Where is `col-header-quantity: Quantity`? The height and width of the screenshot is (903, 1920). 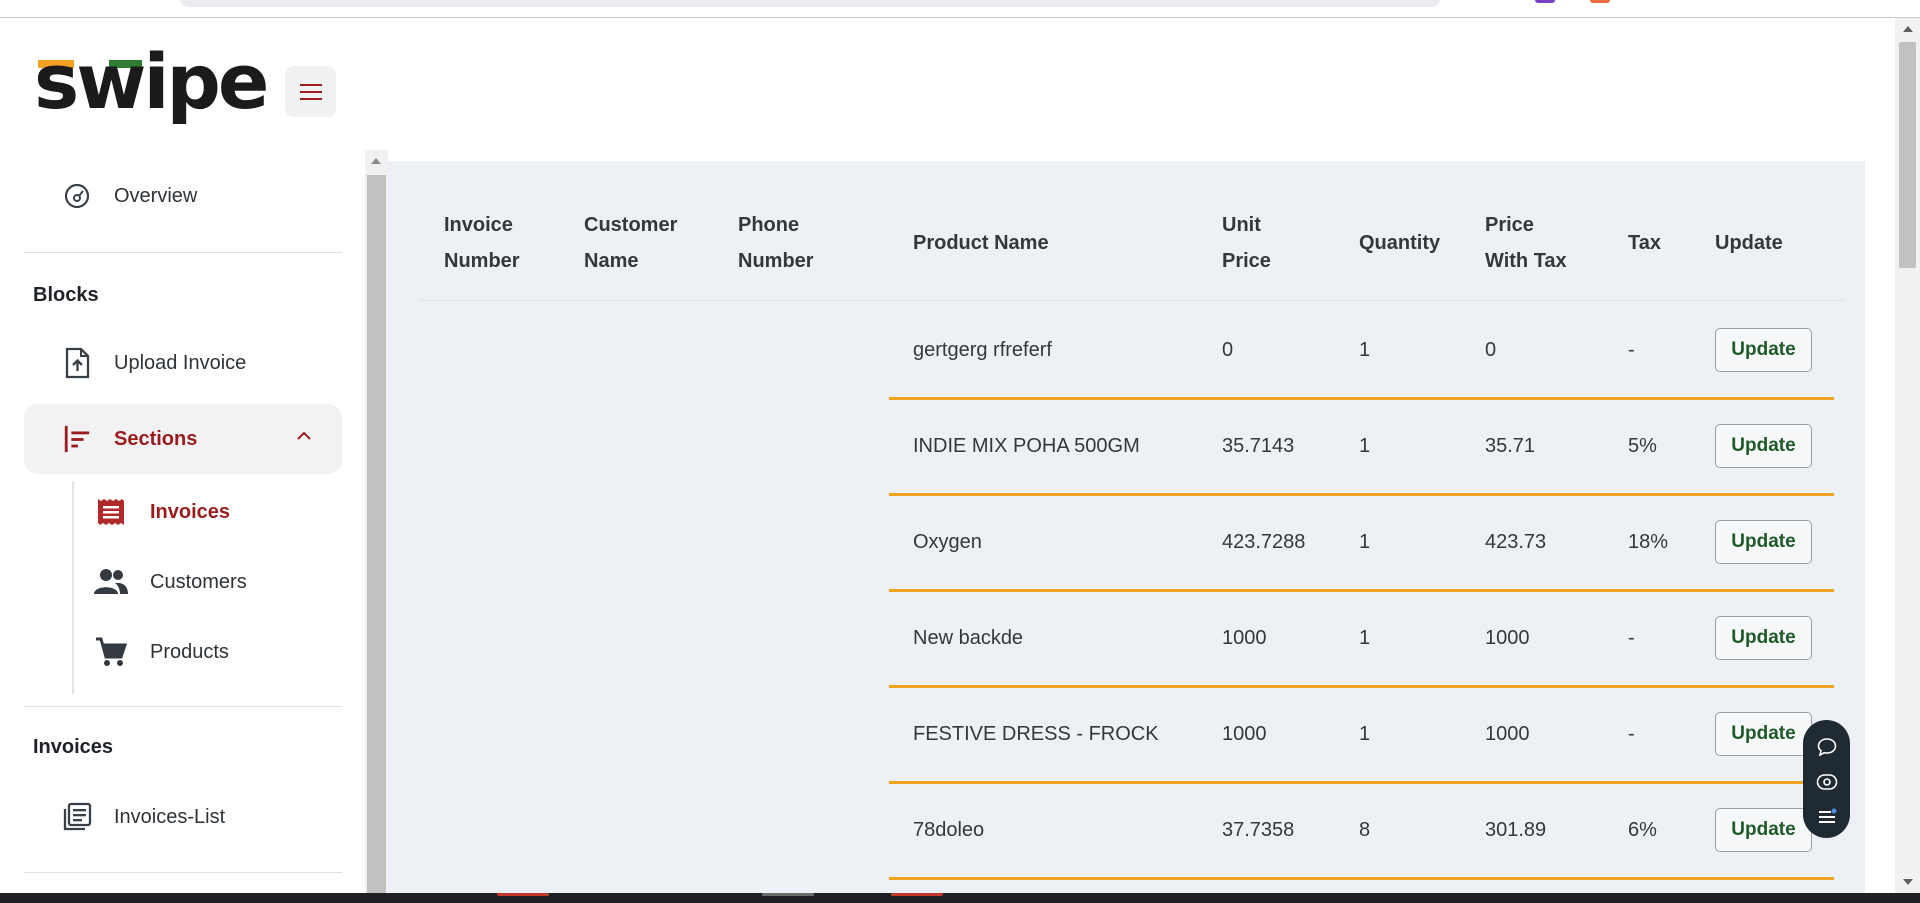
col-header-quantity: Quantity is located at coordinates (1399, 243).